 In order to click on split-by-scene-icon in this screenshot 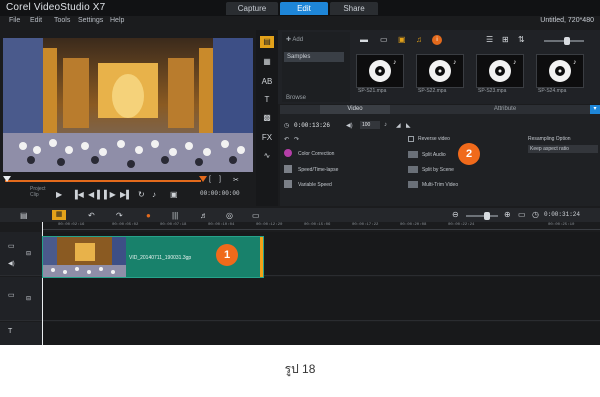, I will do `click(413, 169)`.